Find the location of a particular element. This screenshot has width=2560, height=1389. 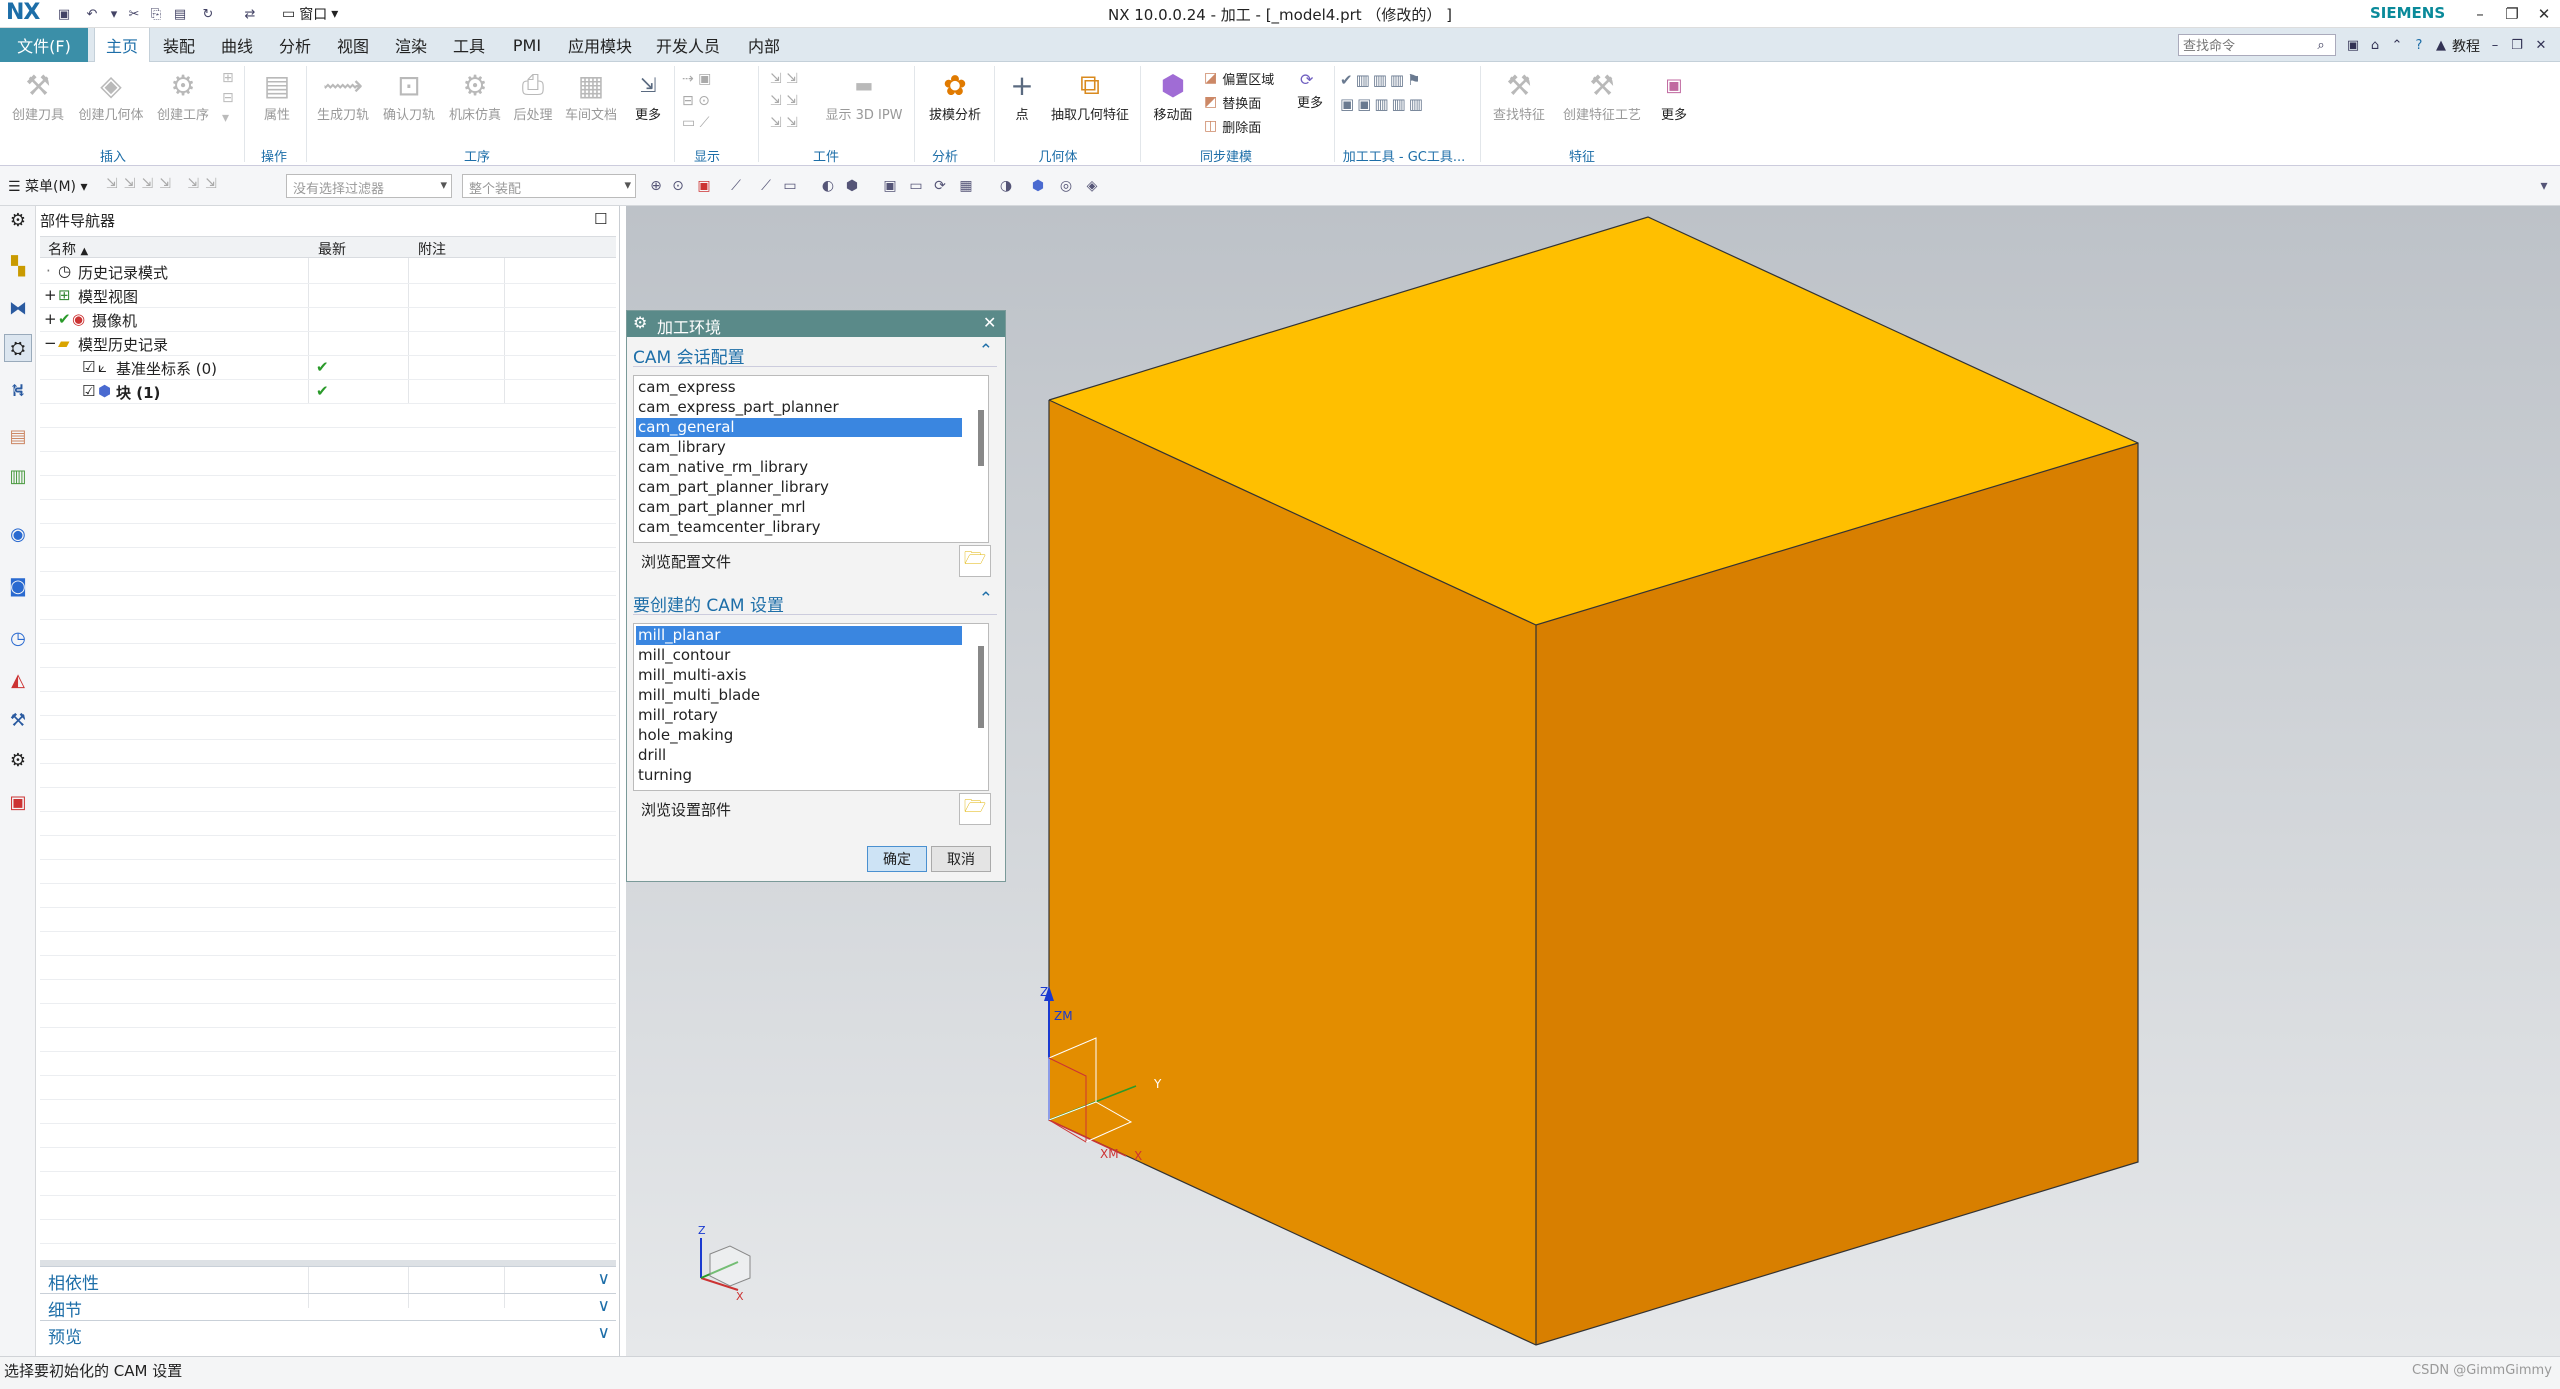

more-features-button: ▣ 更多 is located at coordinates (1674, 95).